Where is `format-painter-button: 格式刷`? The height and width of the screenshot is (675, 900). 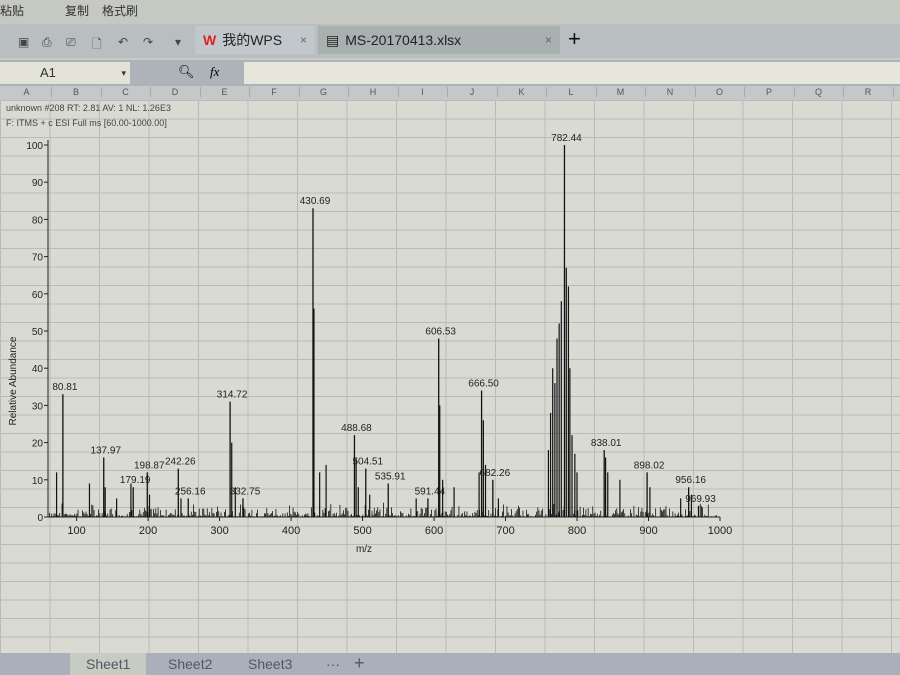
format-painter-button: 格式刷 is located at coordinates (120, 10).